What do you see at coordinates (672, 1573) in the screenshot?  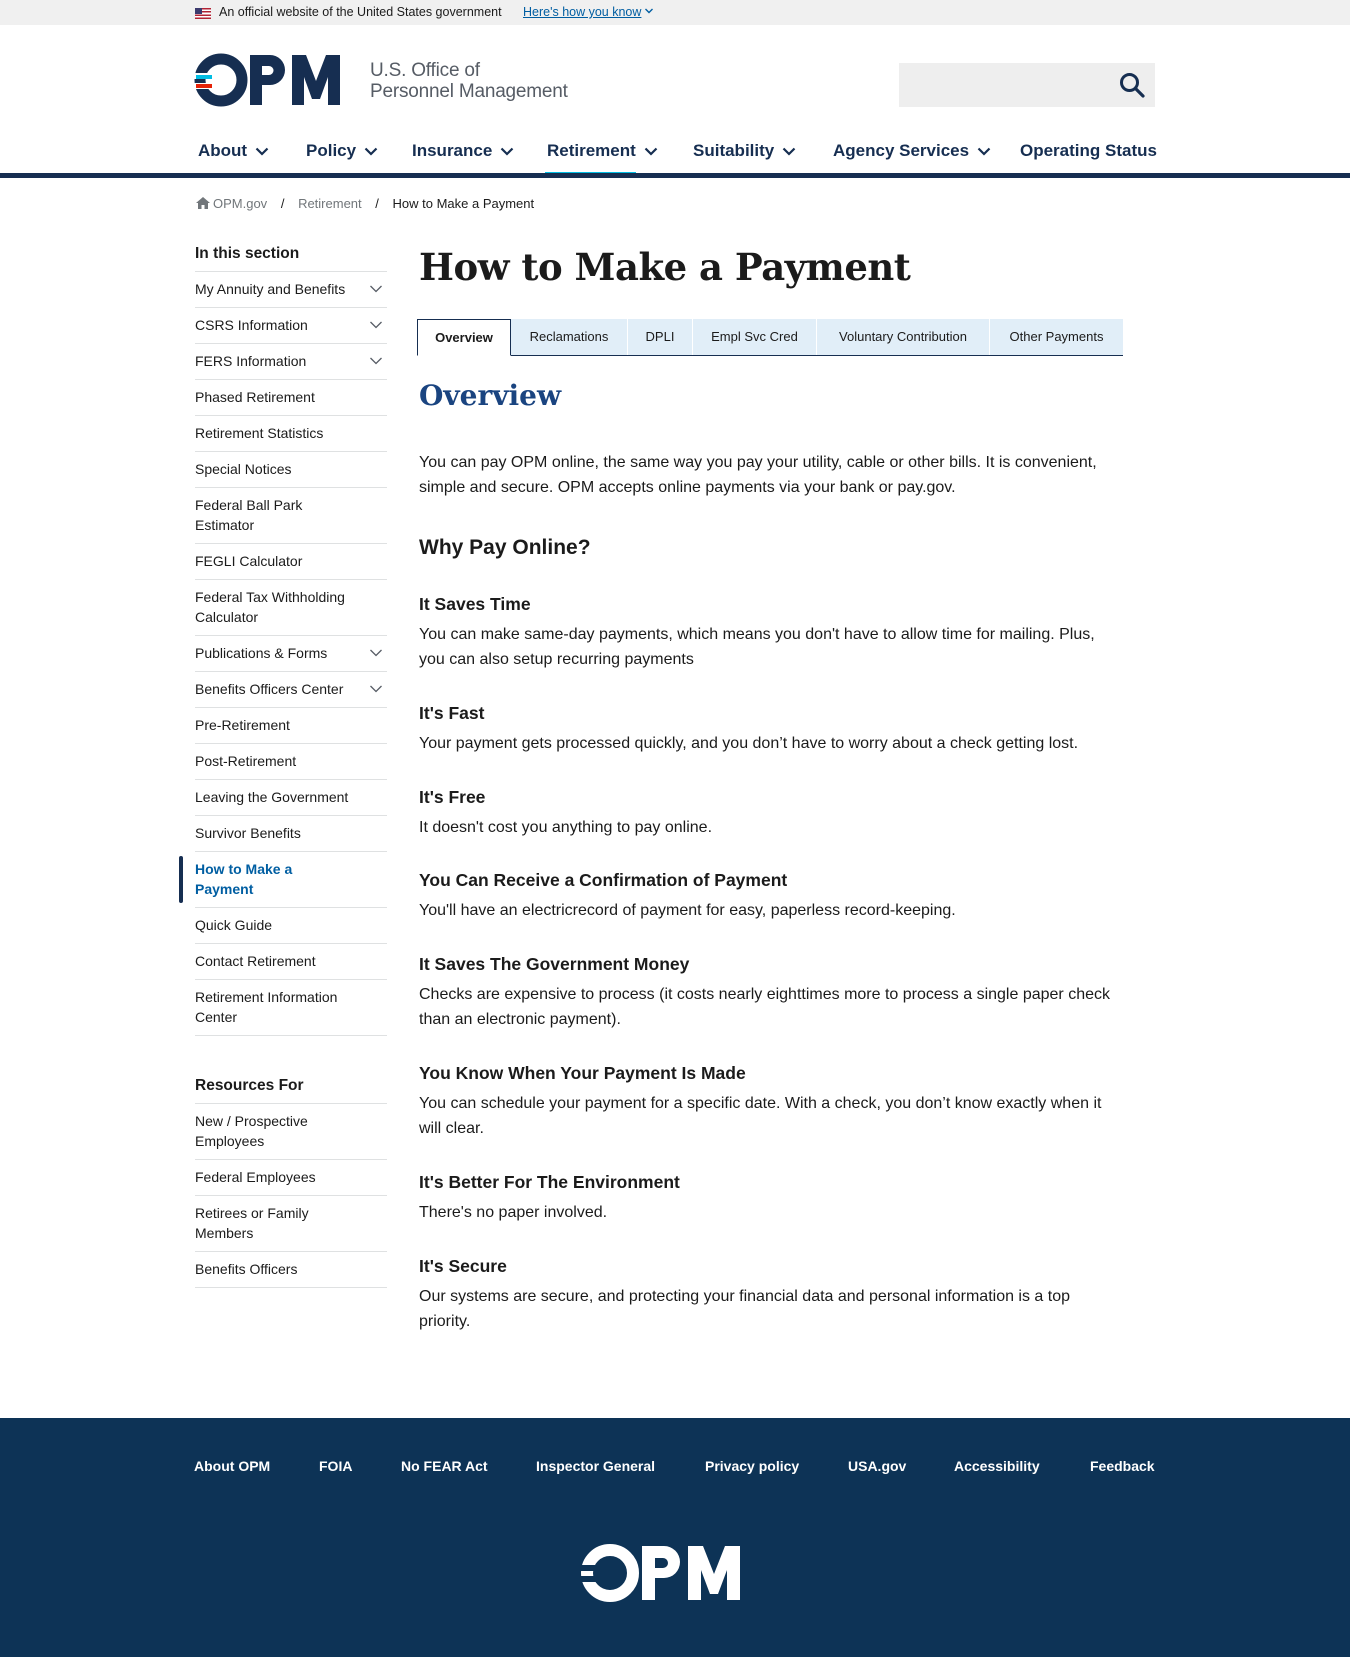 I see `footer-opm-logo` at bounding box center [672, 1573].